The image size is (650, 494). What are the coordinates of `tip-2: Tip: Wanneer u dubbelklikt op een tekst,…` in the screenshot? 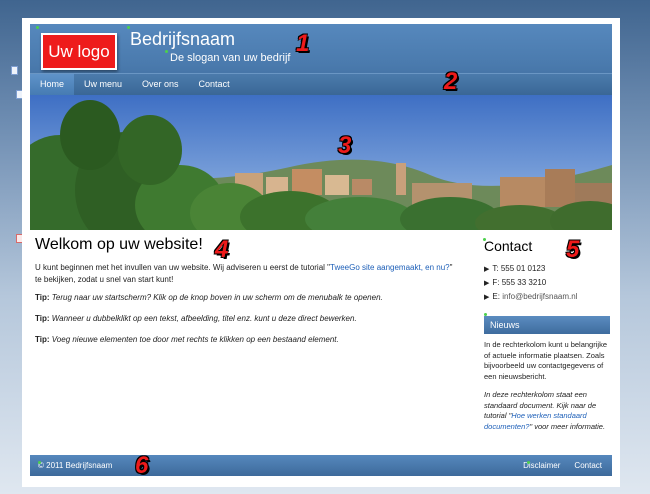 It's located at (245, 319).